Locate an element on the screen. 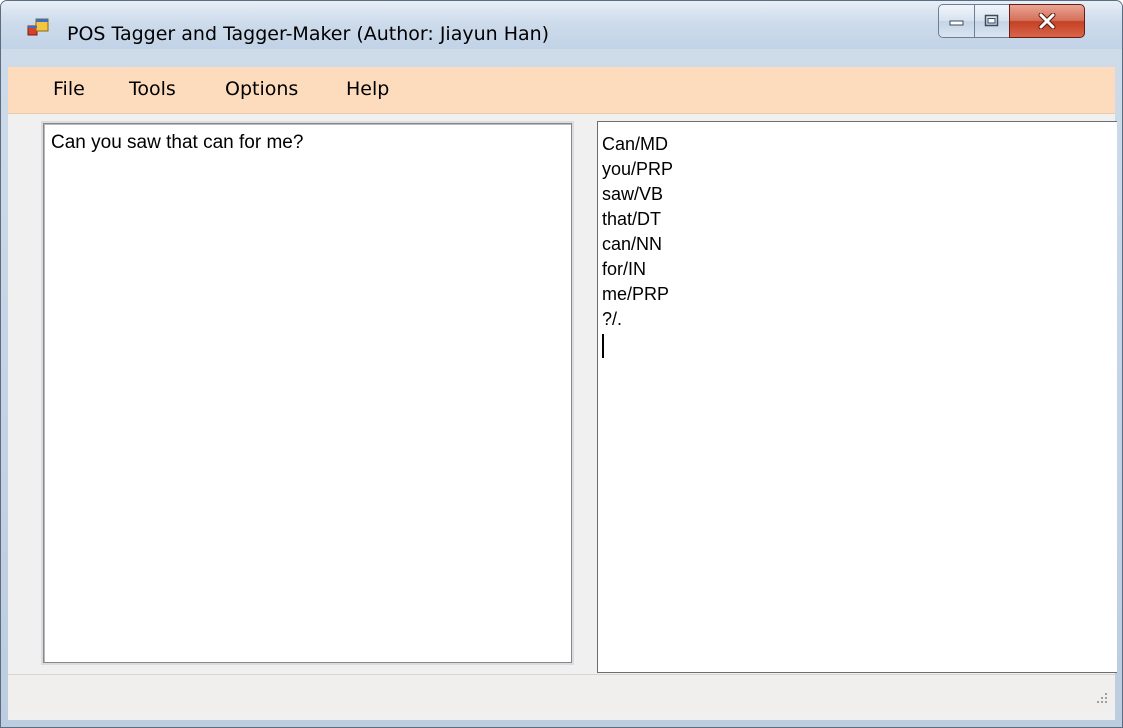 The width and height of the screenshot is (1123, 728). app-window-icon is located at coordinates (38, 27).